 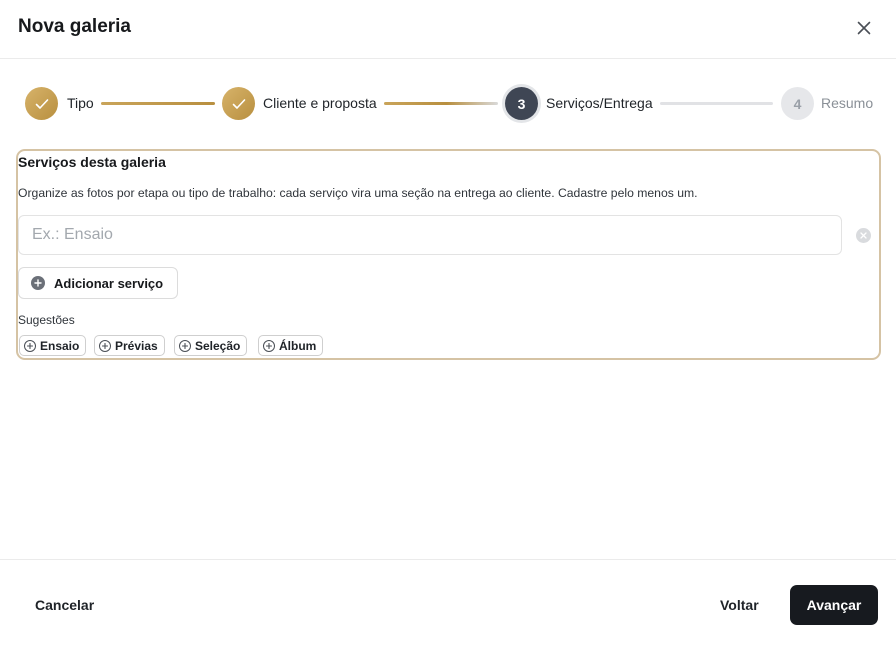 I want to click on step-1-indicator, so click(x=41, y=103).